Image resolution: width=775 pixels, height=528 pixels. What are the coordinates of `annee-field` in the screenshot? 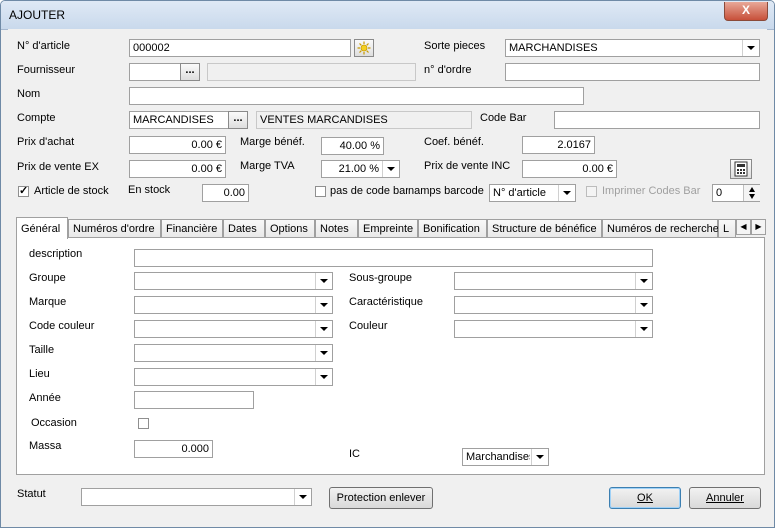 It's located at (194, 400).